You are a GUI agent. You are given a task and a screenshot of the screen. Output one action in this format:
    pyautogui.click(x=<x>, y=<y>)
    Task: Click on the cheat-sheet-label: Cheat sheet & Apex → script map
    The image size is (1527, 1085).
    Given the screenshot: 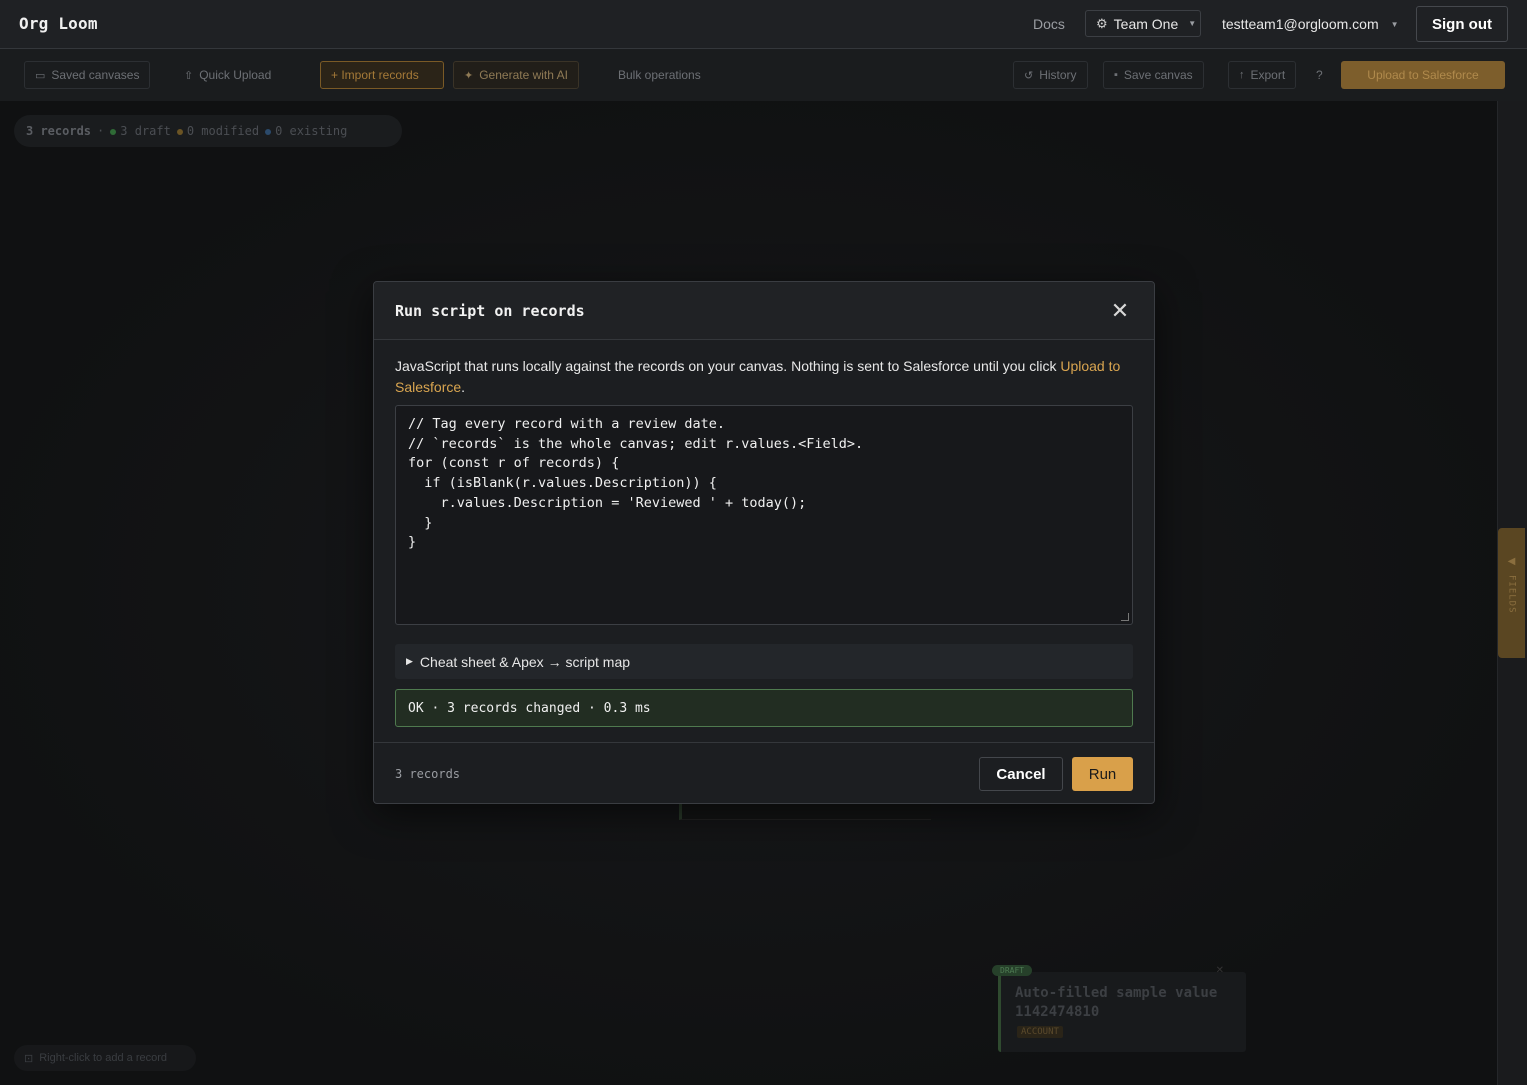 What is the action you would take?
    pyautogui.click(x=525, y=661)
    